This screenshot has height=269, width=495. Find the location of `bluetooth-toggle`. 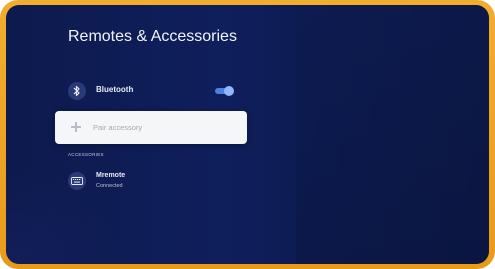

bluetooth-toggle is located at coordinates (224, 91).